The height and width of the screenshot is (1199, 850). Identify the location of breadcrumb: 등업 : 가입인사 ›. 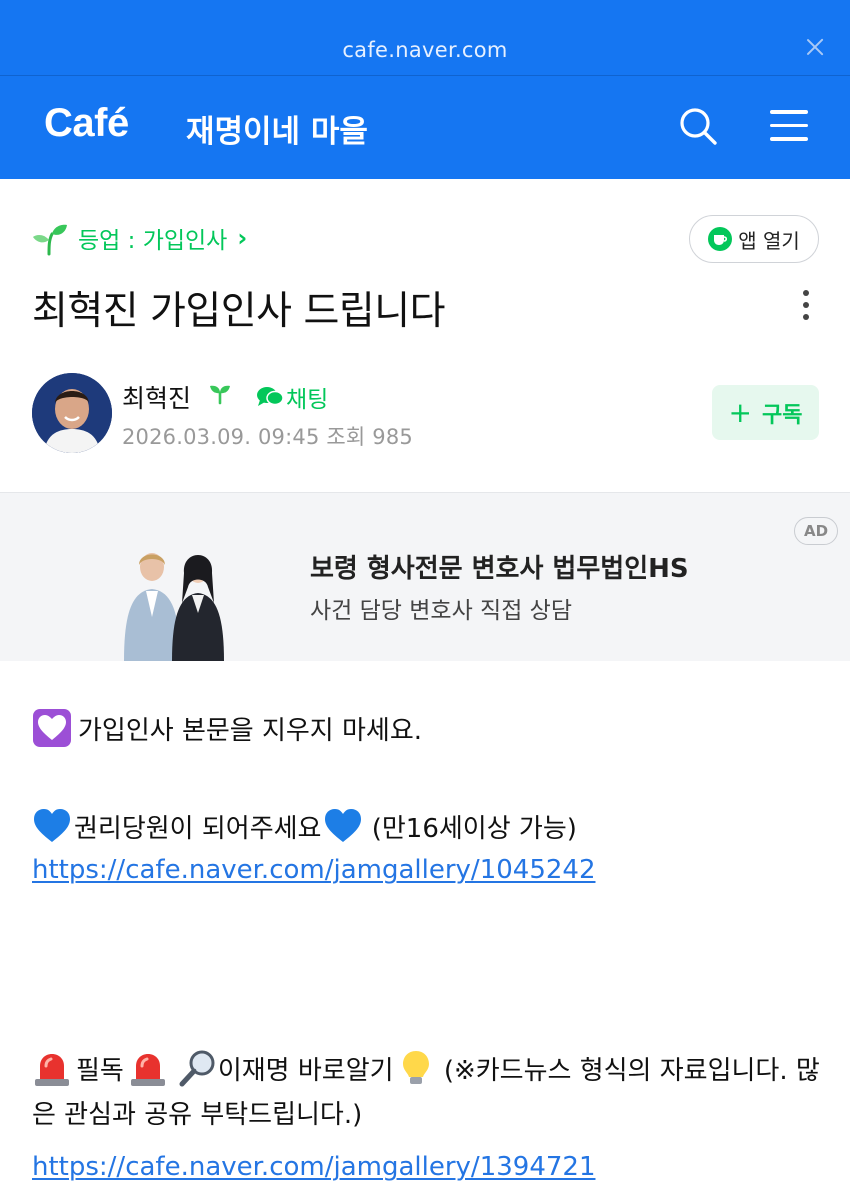
(139, 238).